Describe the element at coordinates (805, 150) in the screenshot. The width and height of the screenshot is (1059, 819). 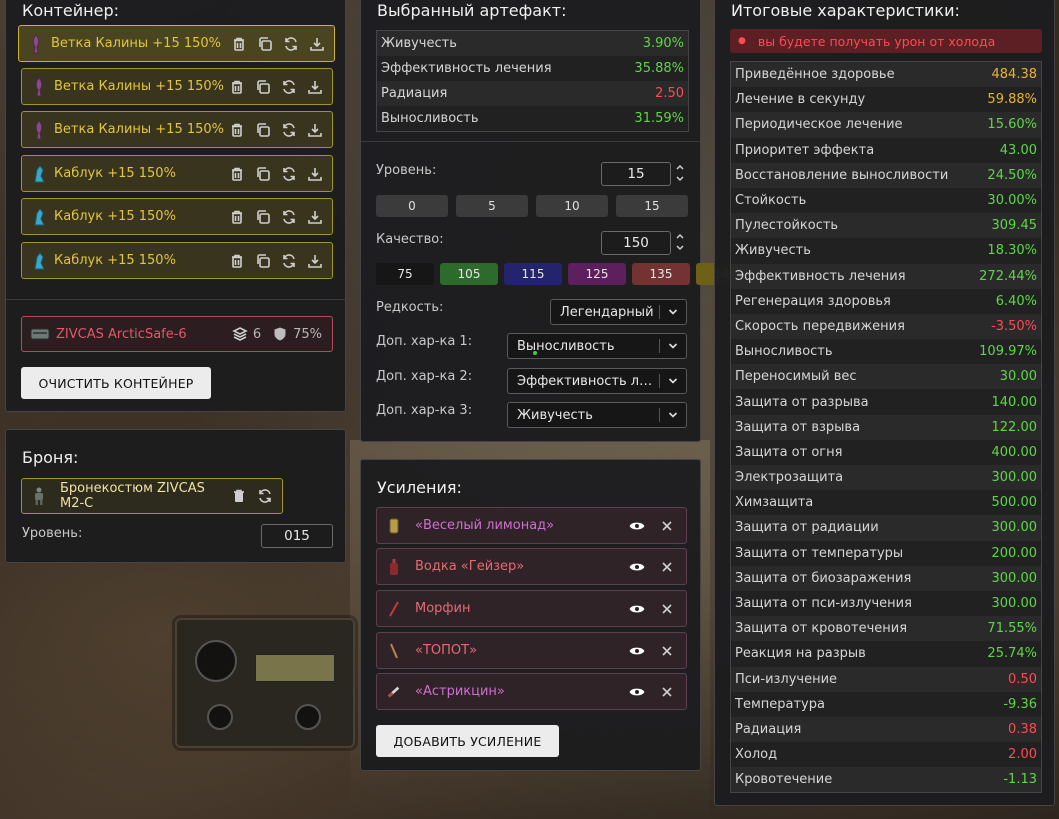
I see `total-stat-name: Приоритет эффекта` at that location.